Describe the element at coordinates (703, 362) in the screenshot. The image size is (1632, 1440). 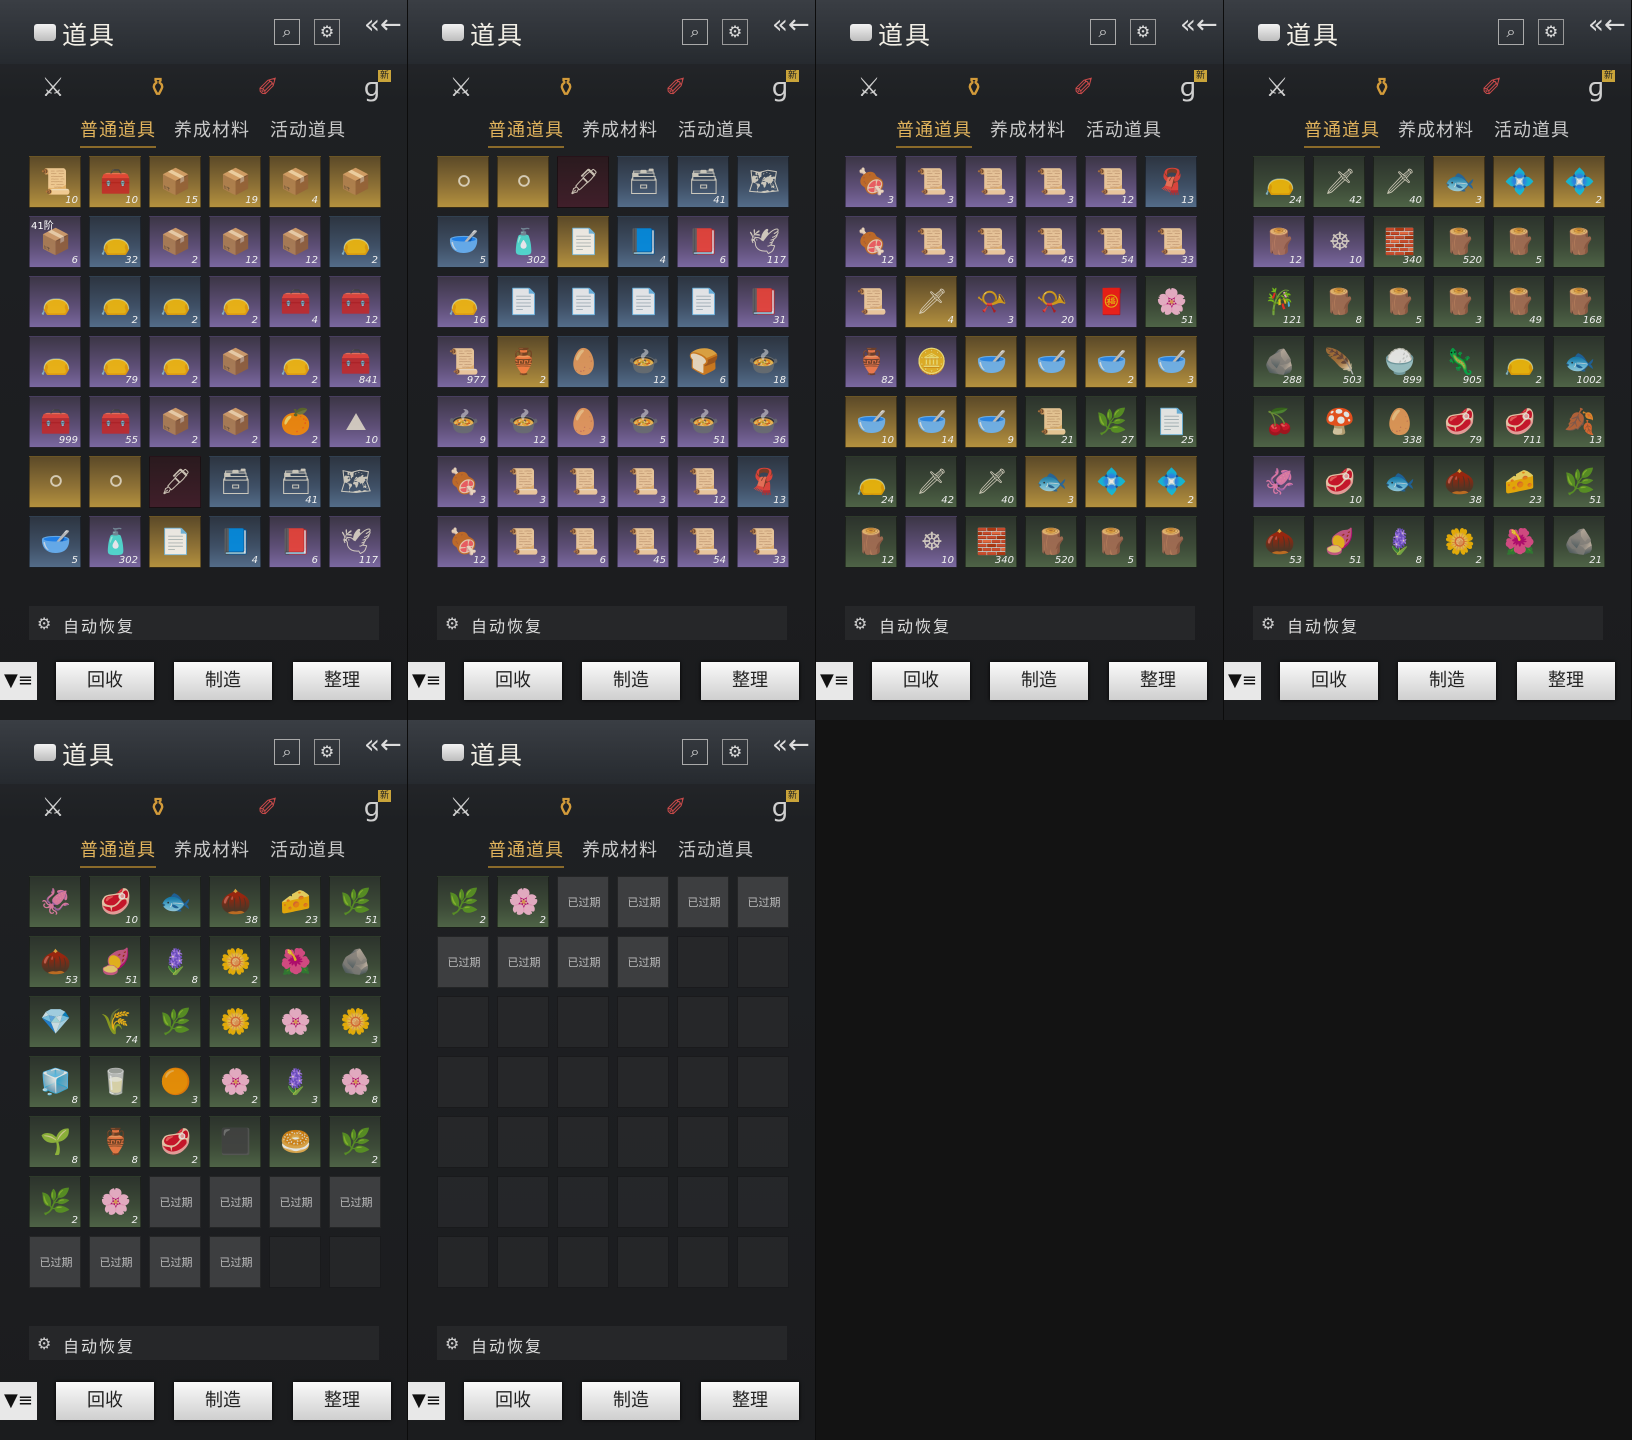
I see `item-slot: 🍞 6` at that location.